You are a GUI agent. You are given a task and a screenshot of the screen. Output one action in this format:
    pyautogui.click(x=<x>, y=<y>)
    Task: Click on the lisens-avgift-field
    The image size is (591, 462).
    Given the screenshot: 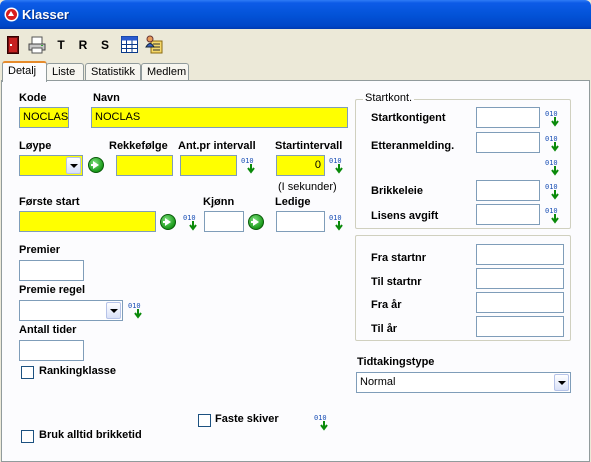 What is the action you would take?
    pyautogui.click(x=508, y=214)
    